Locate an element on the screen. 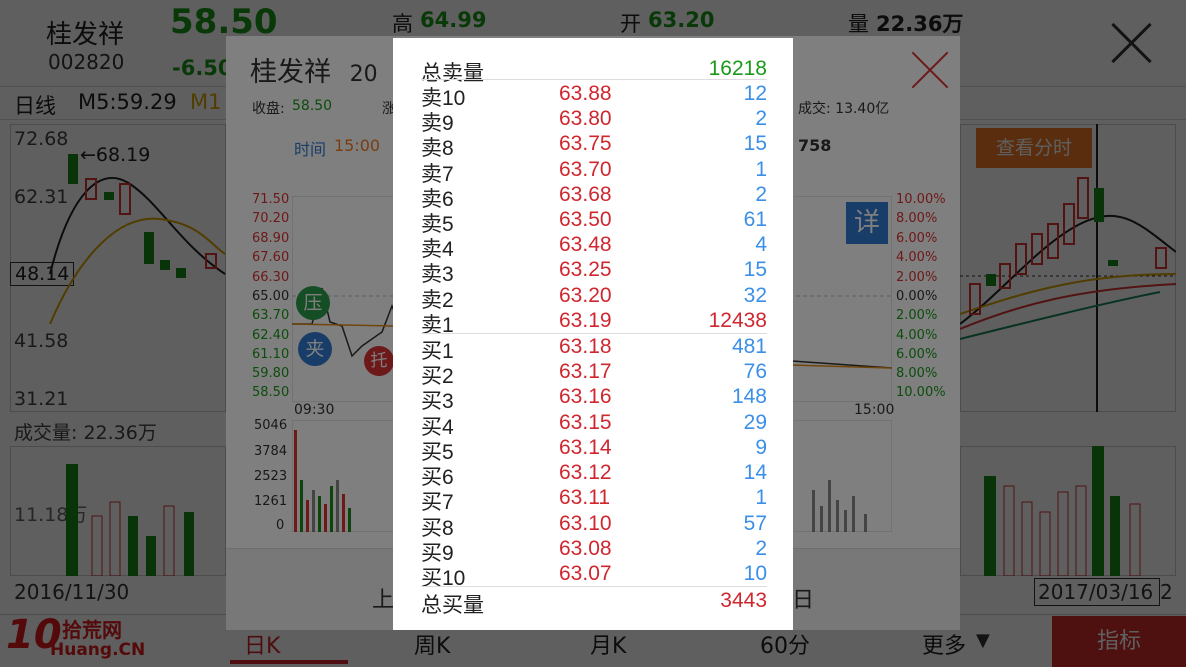 The height and width of the screenshot is (667, 1186). buy-price: 63.10 is located at coordinates (585, 523).